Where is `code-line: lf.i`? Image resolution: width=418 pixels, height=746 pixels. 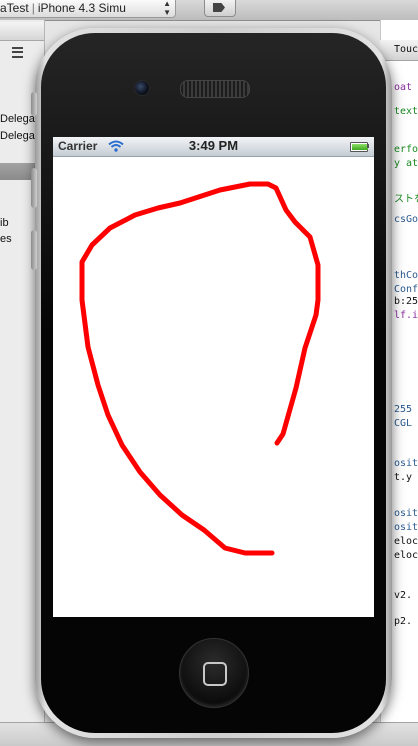 code-line: lf.i is located at coordinates (406, 315).